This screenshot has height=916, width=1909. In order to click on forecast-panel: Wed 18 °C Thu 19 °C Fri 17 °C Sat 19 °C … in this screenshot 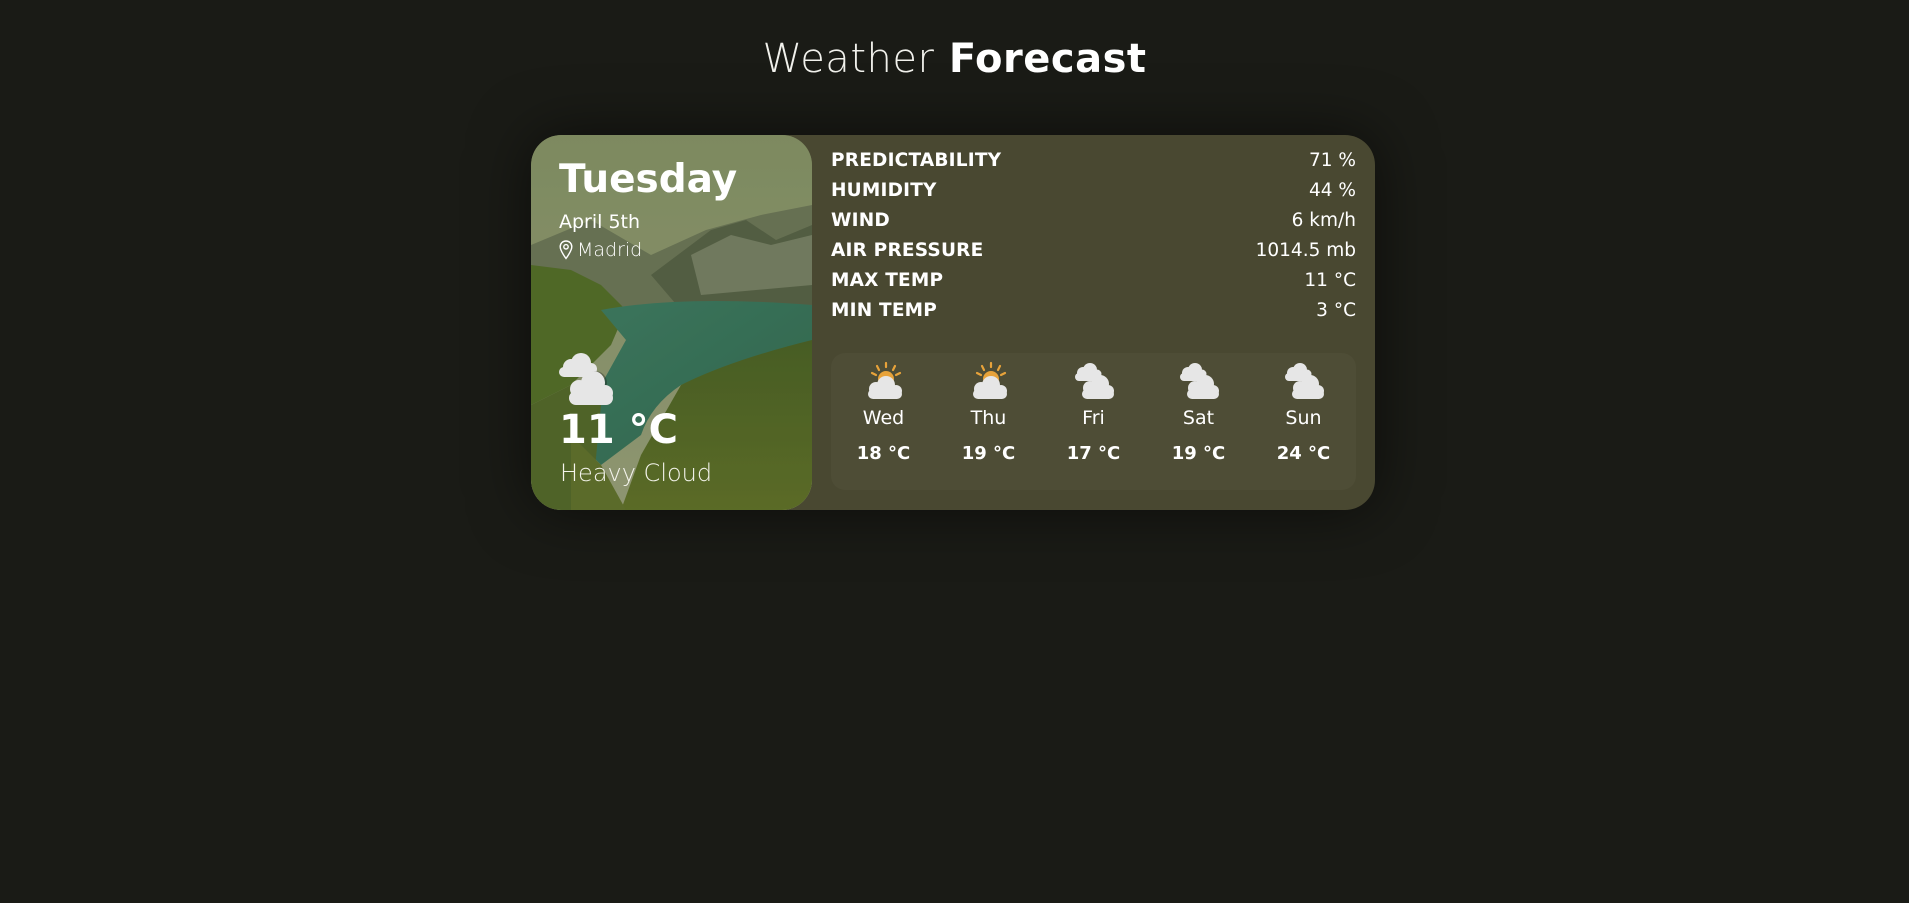, I will do `click(1093, 421)`.